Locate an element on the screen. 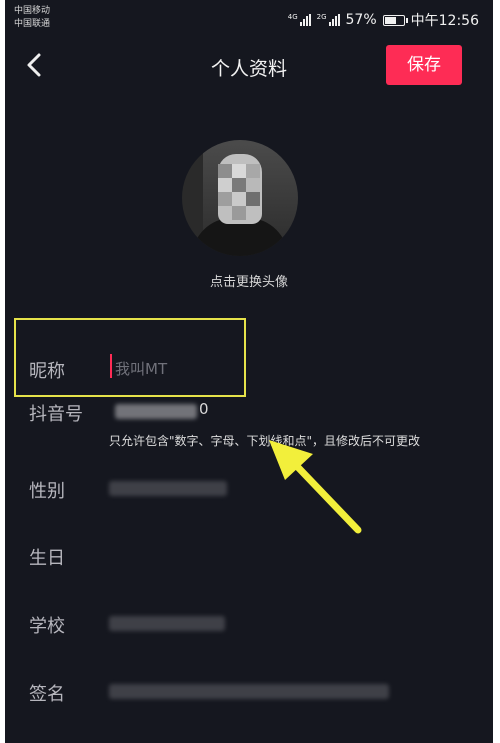  signal-icon: 4G is located at coordinates (299, 20).